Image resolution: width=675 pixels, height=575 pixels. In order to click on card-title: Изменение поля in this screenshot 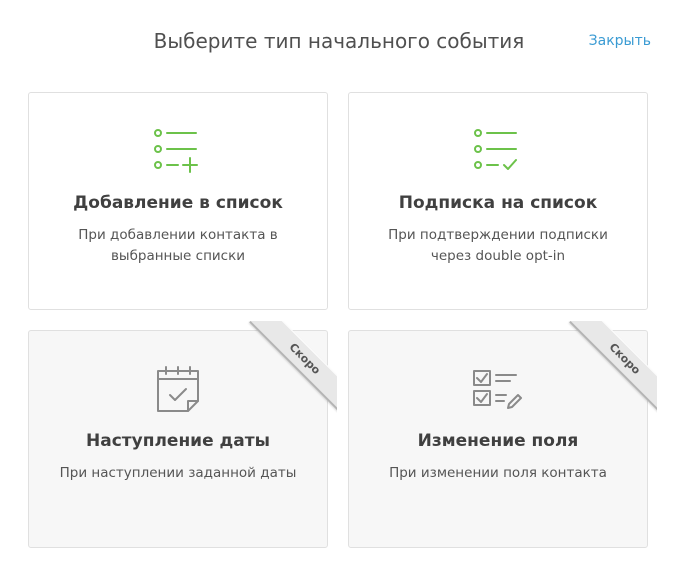, I will do `click(498, 441)`.